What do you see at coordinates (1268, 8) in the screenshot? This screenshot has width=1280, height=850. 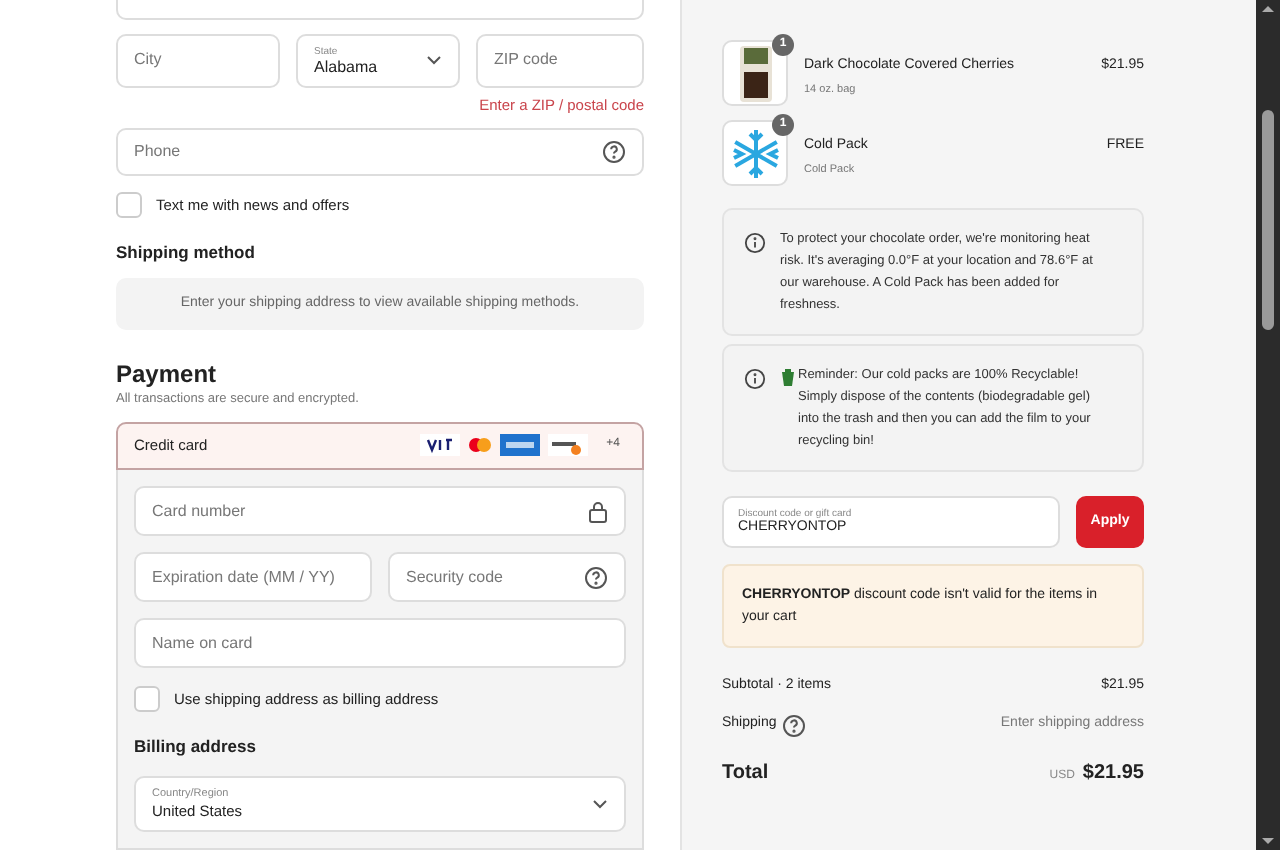 I see `scroll-up-icon` at bounding box center [1268, 8].